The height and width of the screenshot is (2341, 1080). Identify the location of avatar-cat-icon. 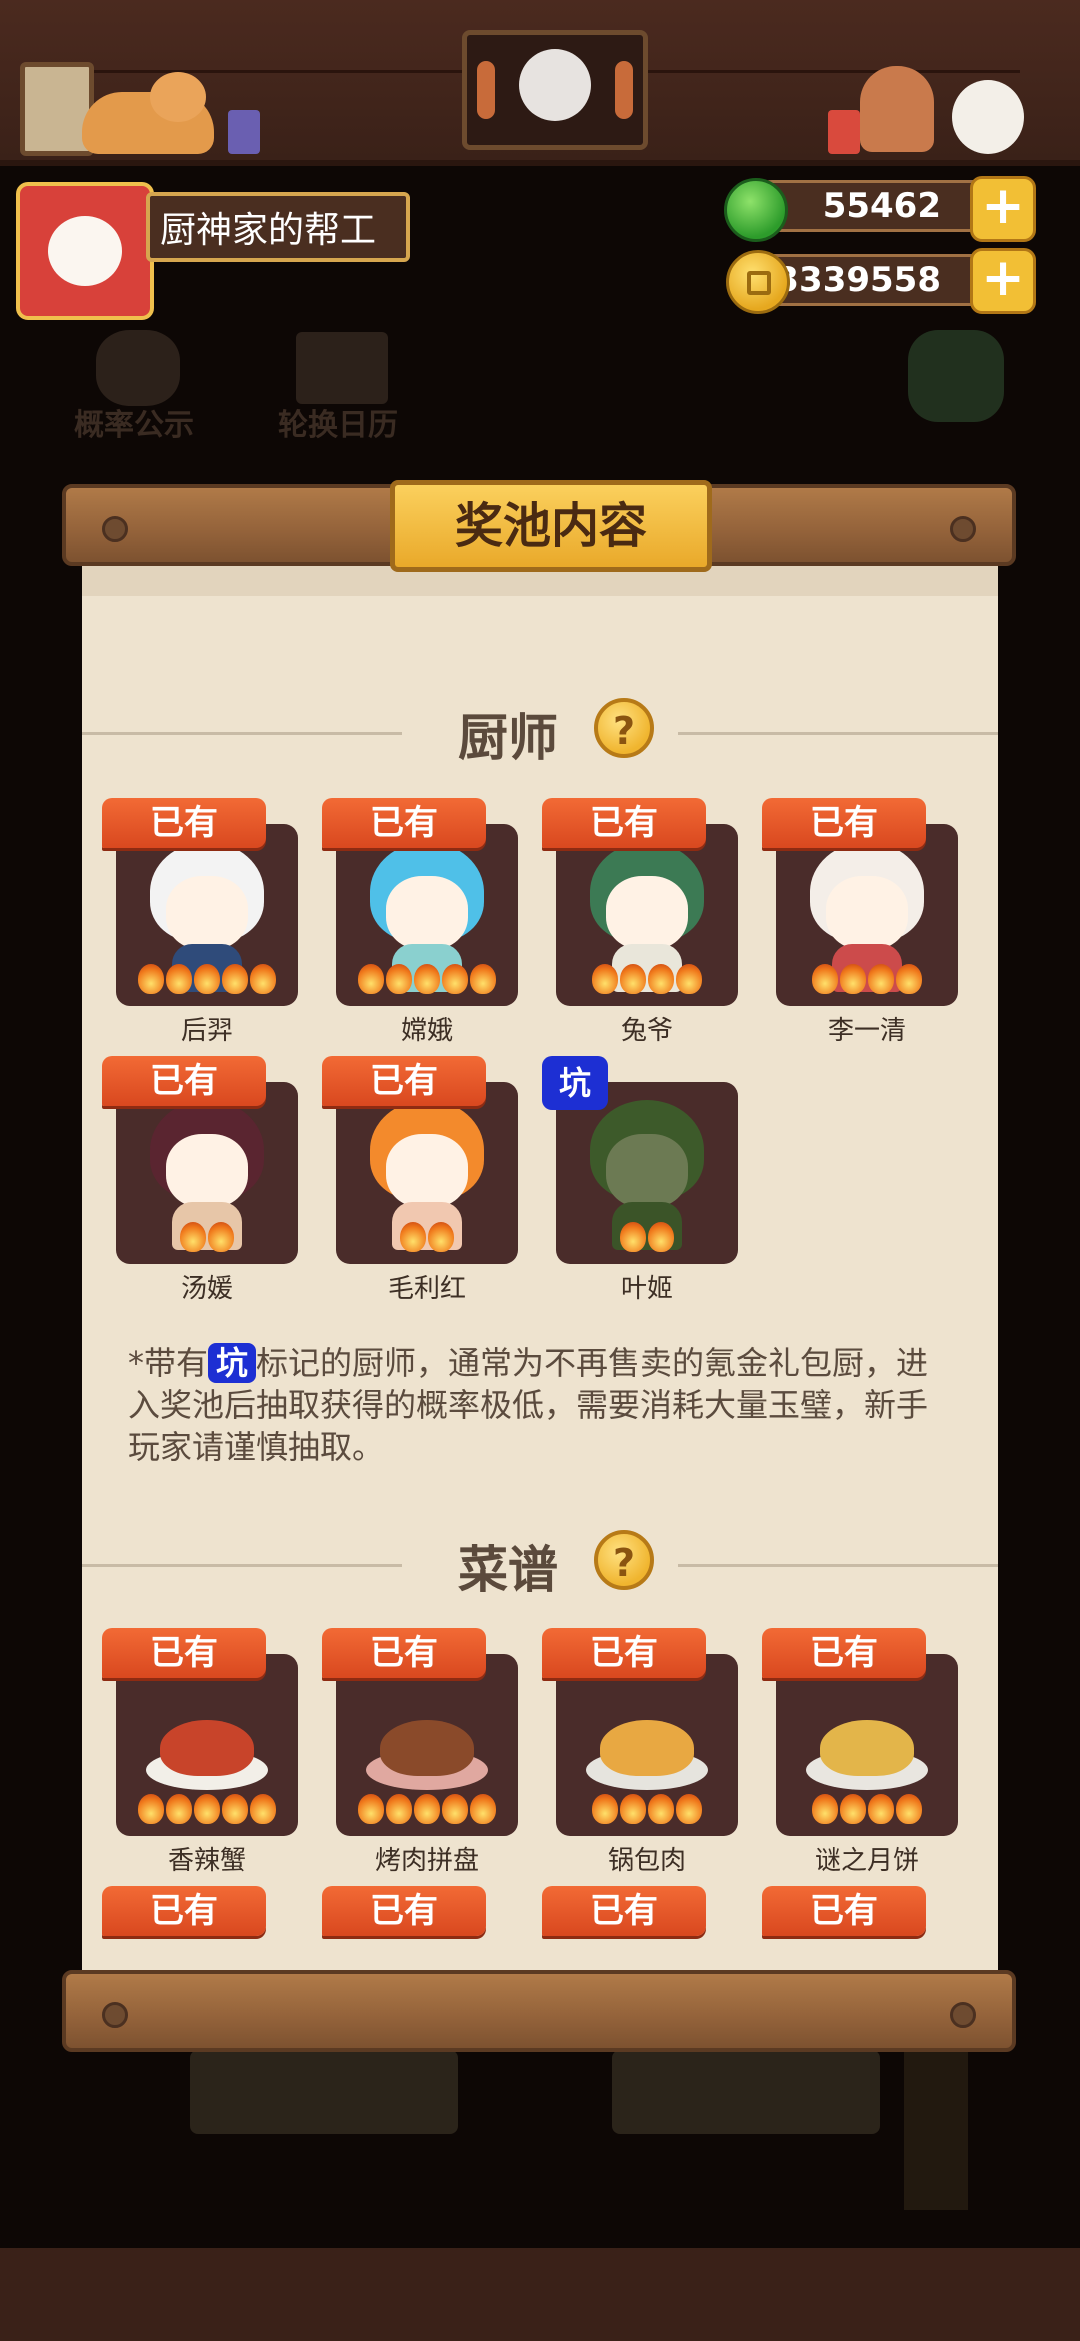
(85, 251).